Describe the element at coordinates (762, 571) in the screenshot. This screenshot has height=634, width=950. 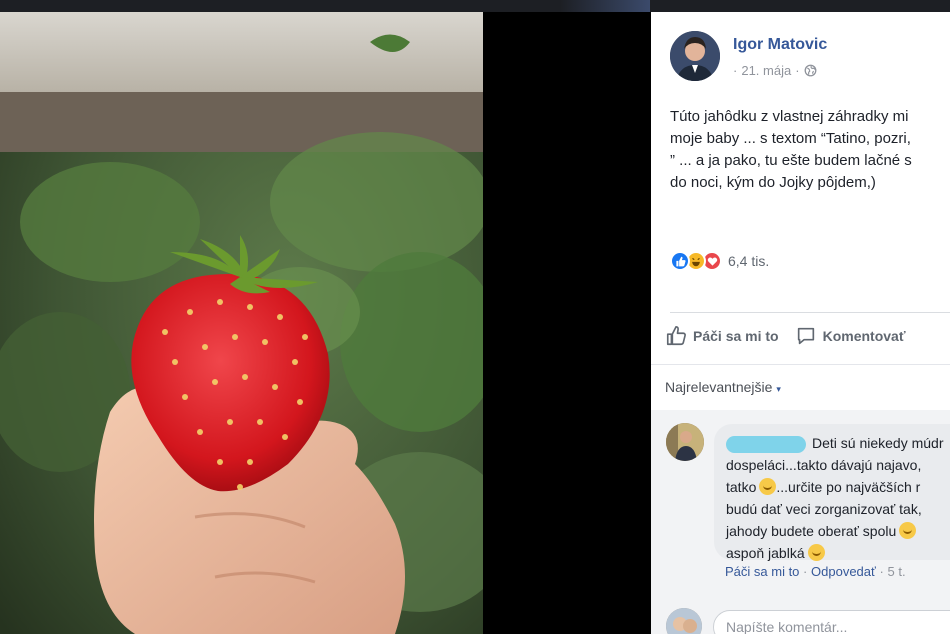
I see `comment-like-link: Páči sa mi to` at that location.